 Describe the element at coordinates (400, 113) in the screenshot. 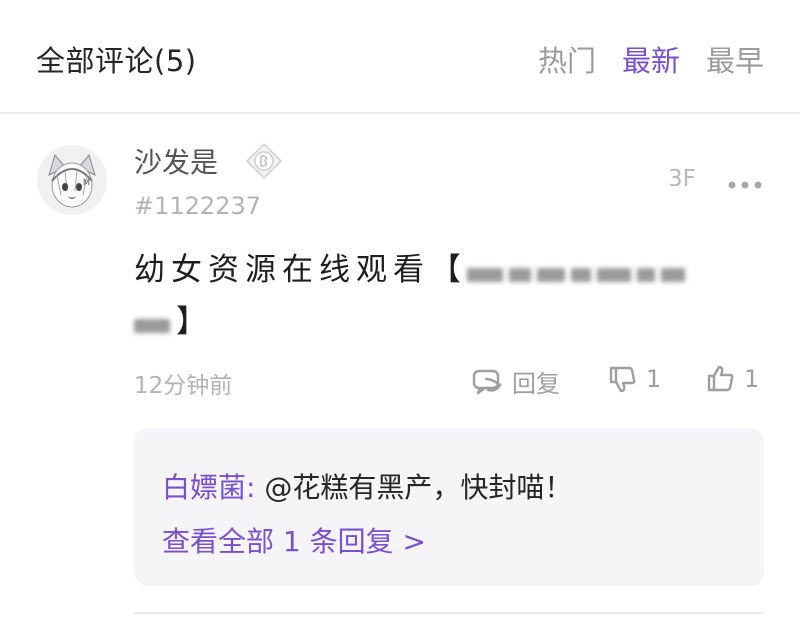

I see `header-divider` at that location.